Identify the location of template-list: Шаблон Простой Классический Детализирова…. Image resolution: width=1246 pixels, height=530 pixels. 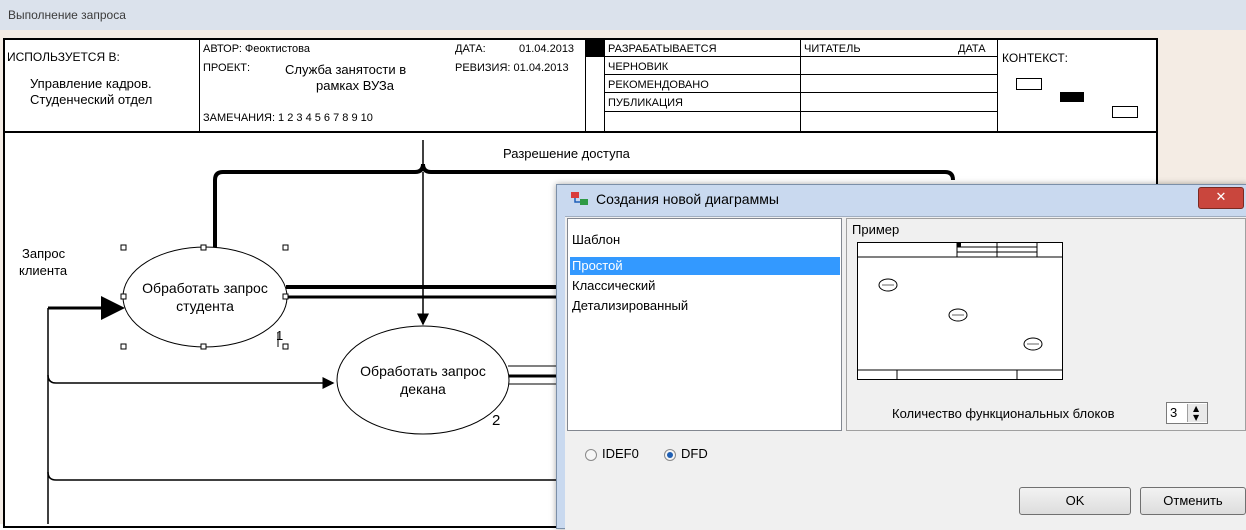
(704, 324).